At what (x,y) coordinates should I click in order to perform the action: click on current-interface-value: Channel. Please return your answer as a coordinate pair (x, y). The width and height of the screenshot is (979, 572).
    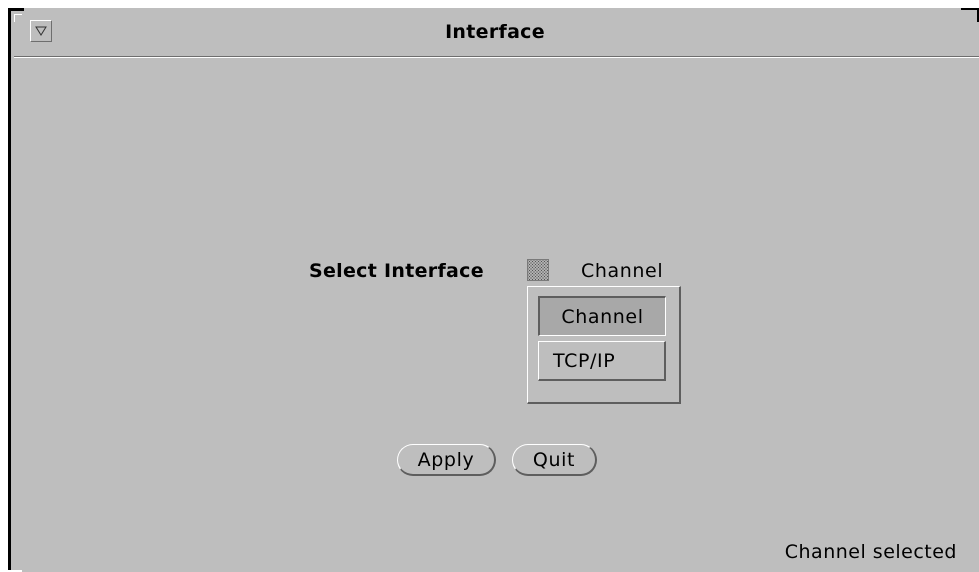
    Looking at the image, I should click on (622, 271).